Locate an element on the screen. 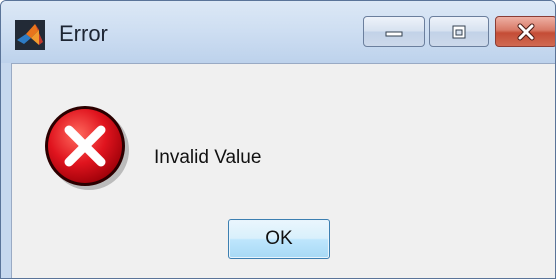  close-button is located at coordinates (525, 31).